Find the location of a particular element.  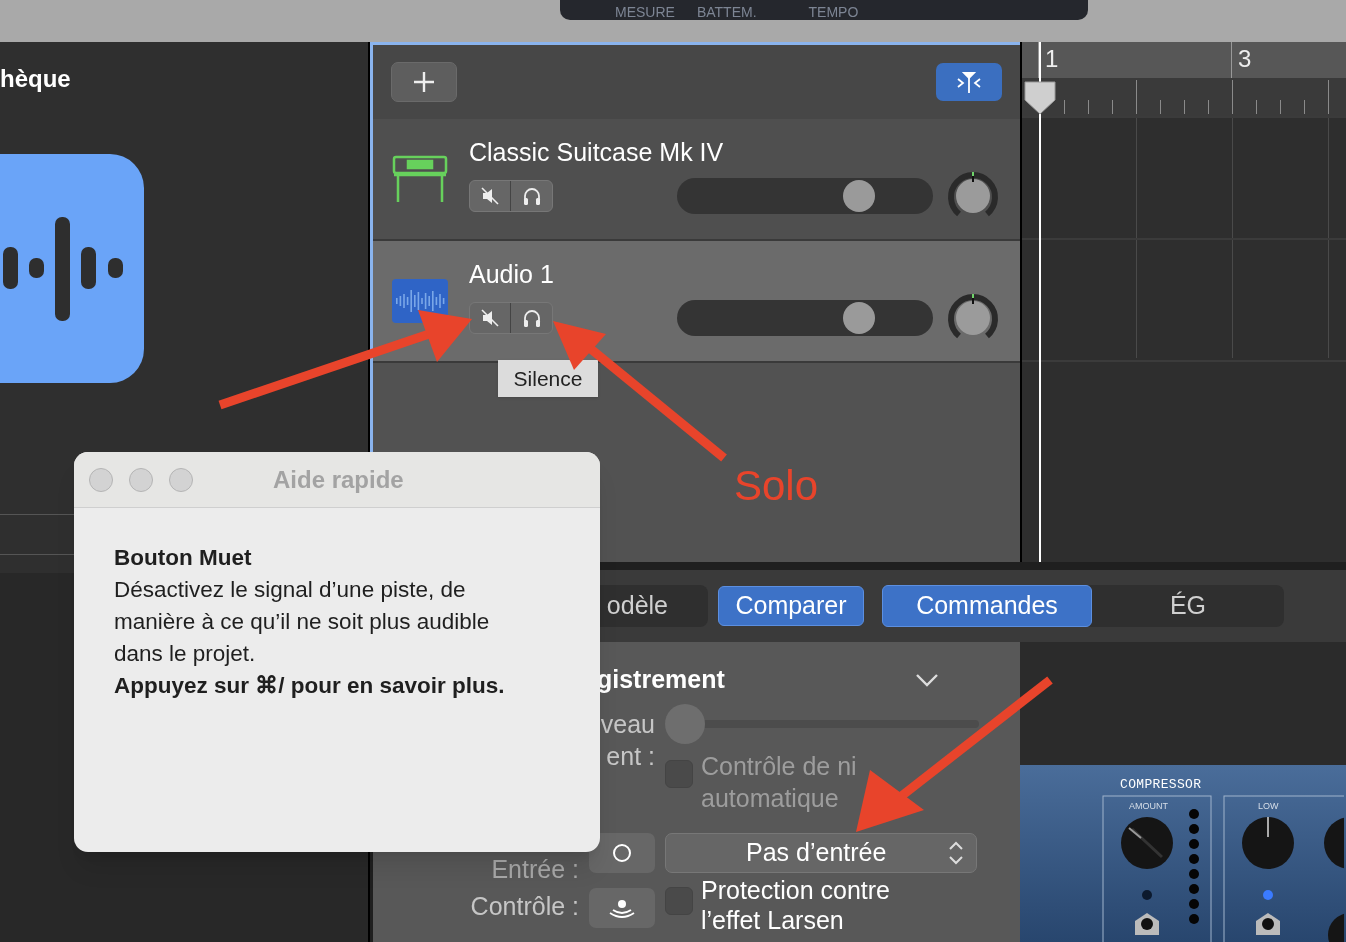

plugin-title: COMPRESSOR is located at coordinates (1161, 785).